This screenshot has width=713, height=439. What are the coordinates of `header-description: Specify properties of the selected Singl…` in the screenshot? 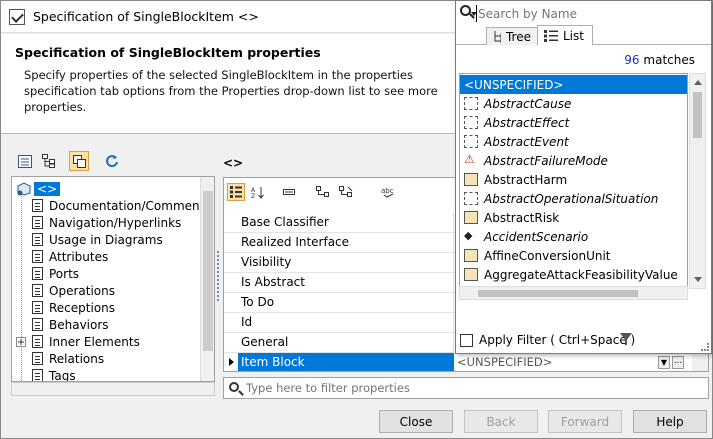 It's located at (231, 91).